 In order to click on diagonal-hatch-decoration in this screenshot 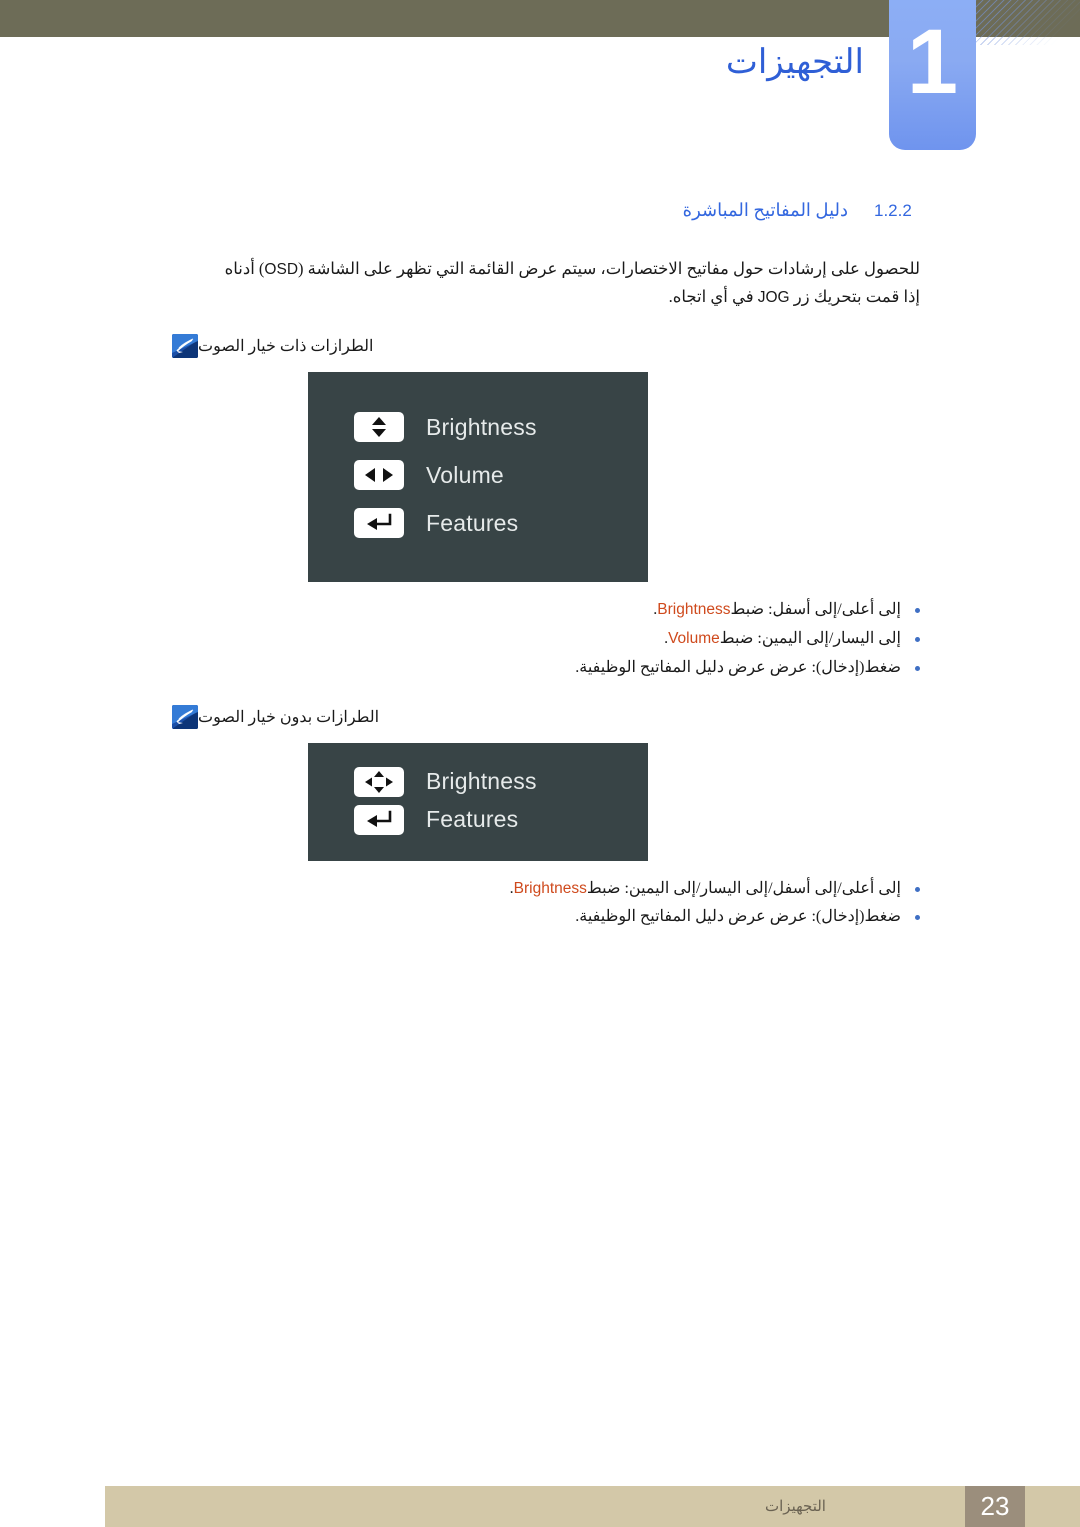, I will do `click(1027, 22)`.